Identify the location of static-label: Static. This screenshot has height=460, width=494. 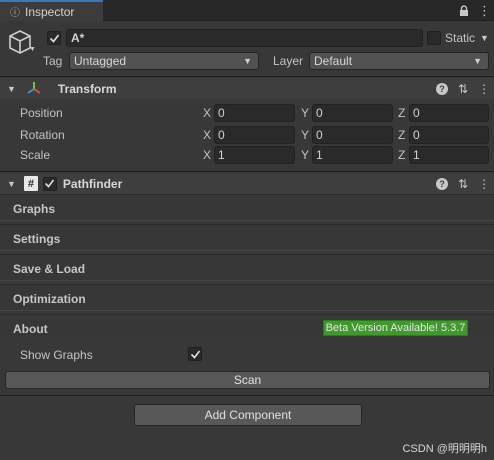
(460, 38).